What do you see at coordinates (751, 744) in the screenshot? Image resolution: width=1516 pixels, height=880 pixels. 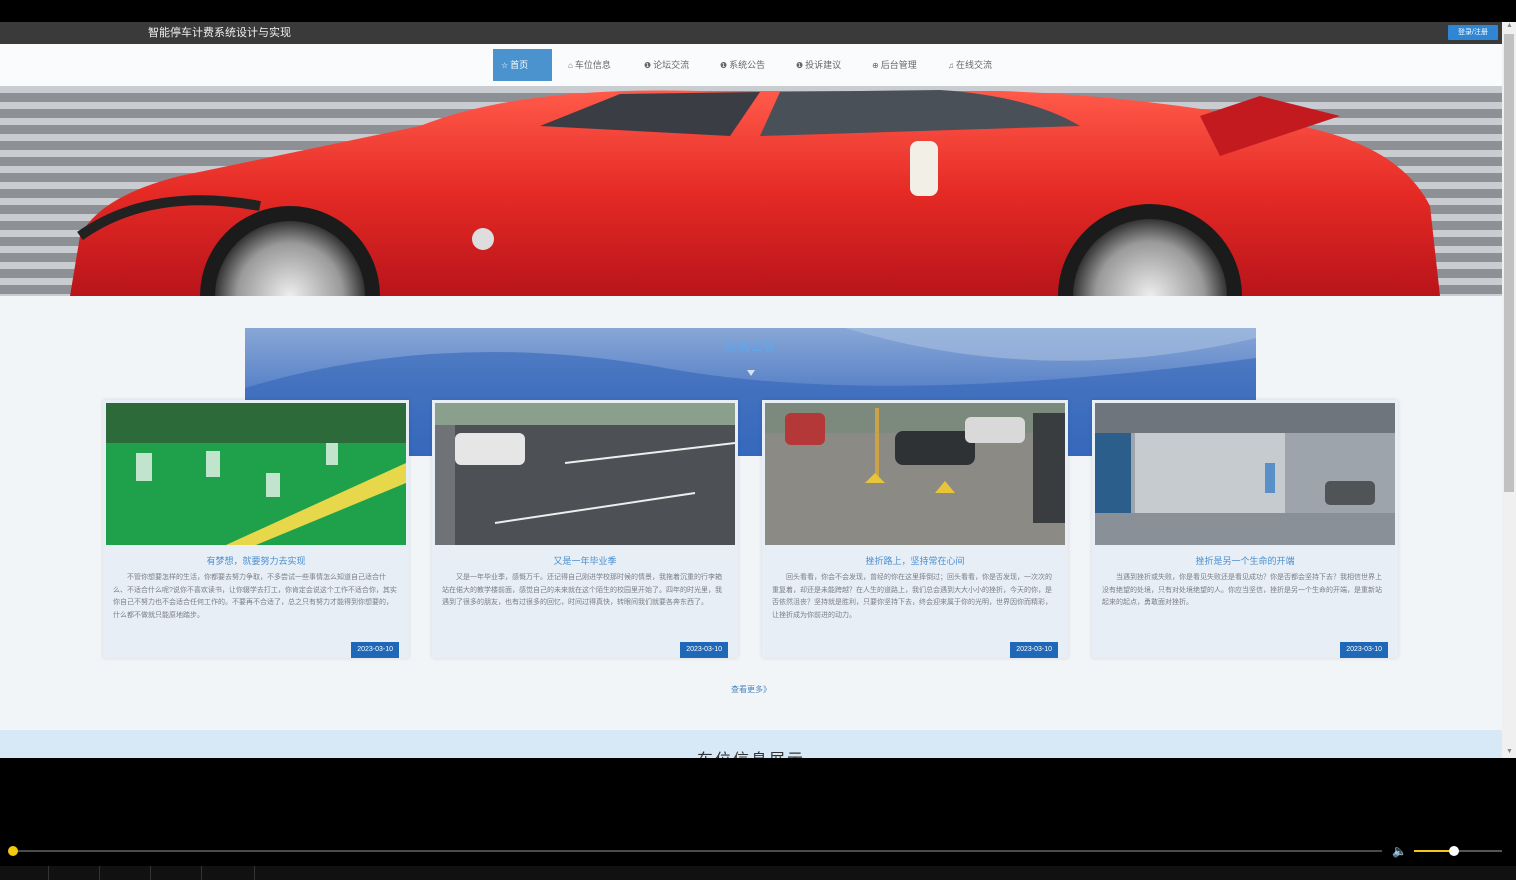 I see `parking-info-section: 车位信息展示` at bounding box center [751, 744].